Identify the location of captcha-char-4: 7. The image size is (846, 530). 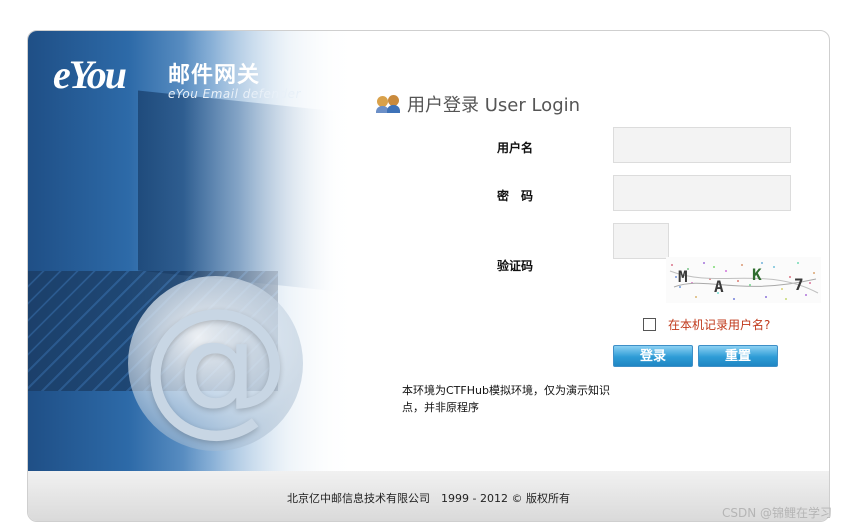
(799, 284).